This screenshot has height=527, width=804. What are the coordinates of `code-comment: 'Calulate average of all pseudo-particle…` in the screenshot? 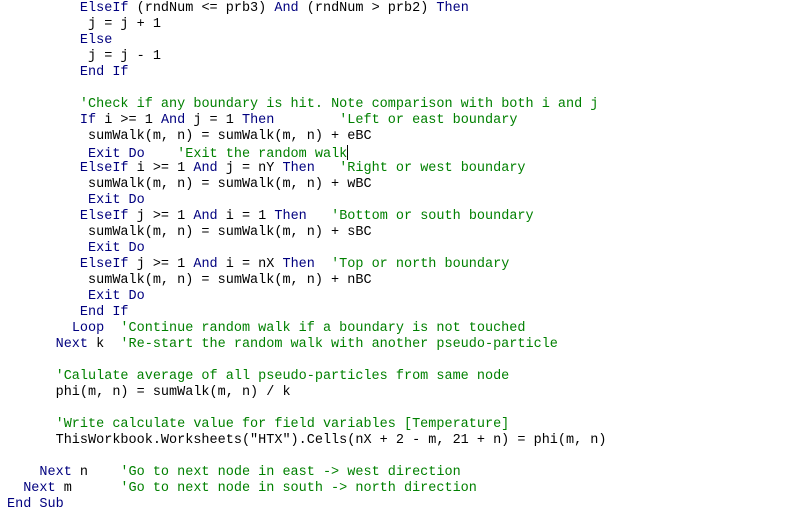 It's located at (282, 376).